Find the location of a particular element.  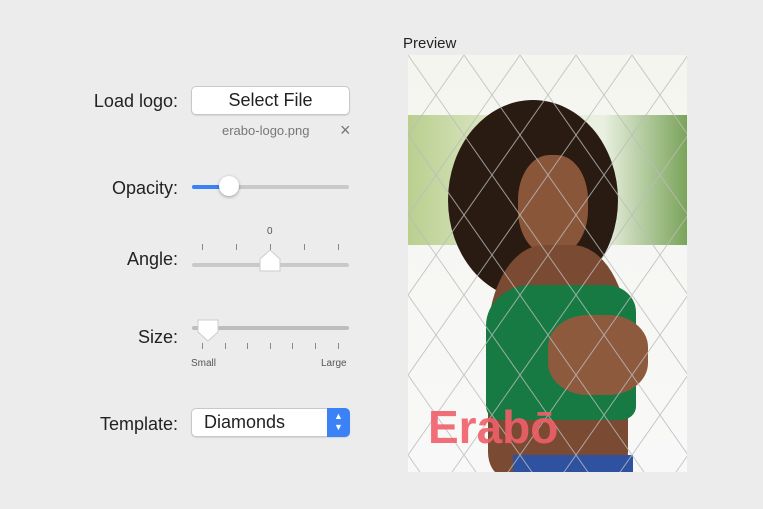

angle-label: Angle: is located at coordinates (152, 259).